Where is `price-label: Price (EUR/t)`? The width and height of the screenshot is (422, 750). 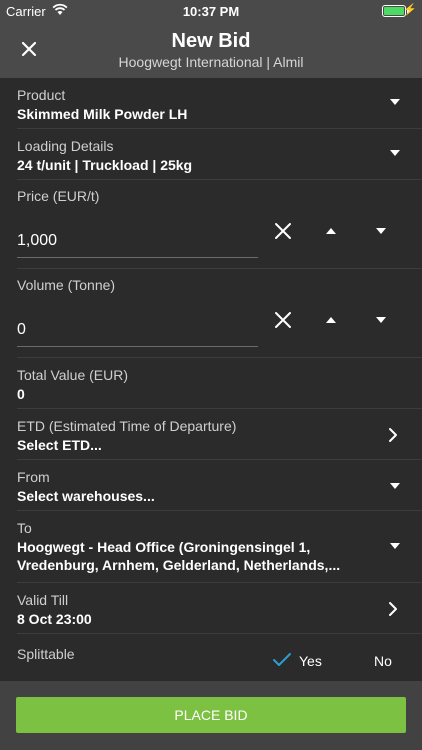 price-label: Price (EUR/t) is located at coordinates (58, 196).